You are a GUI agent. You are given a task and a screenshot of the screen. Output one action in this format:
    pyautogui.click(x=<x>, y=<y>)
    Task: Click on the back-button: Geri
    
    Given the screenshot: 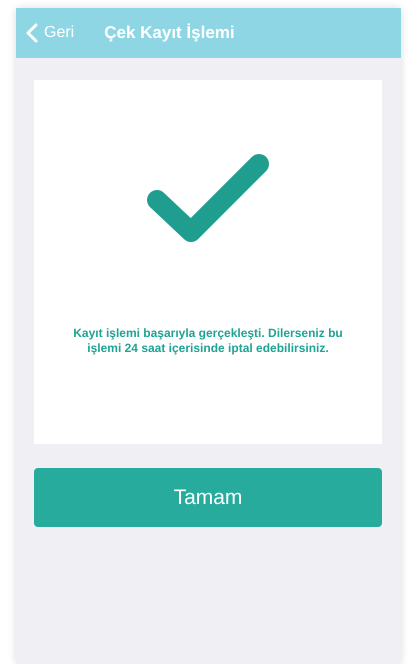 What is the action you would take?
    pyautogui.click(x=50, y=33)
    